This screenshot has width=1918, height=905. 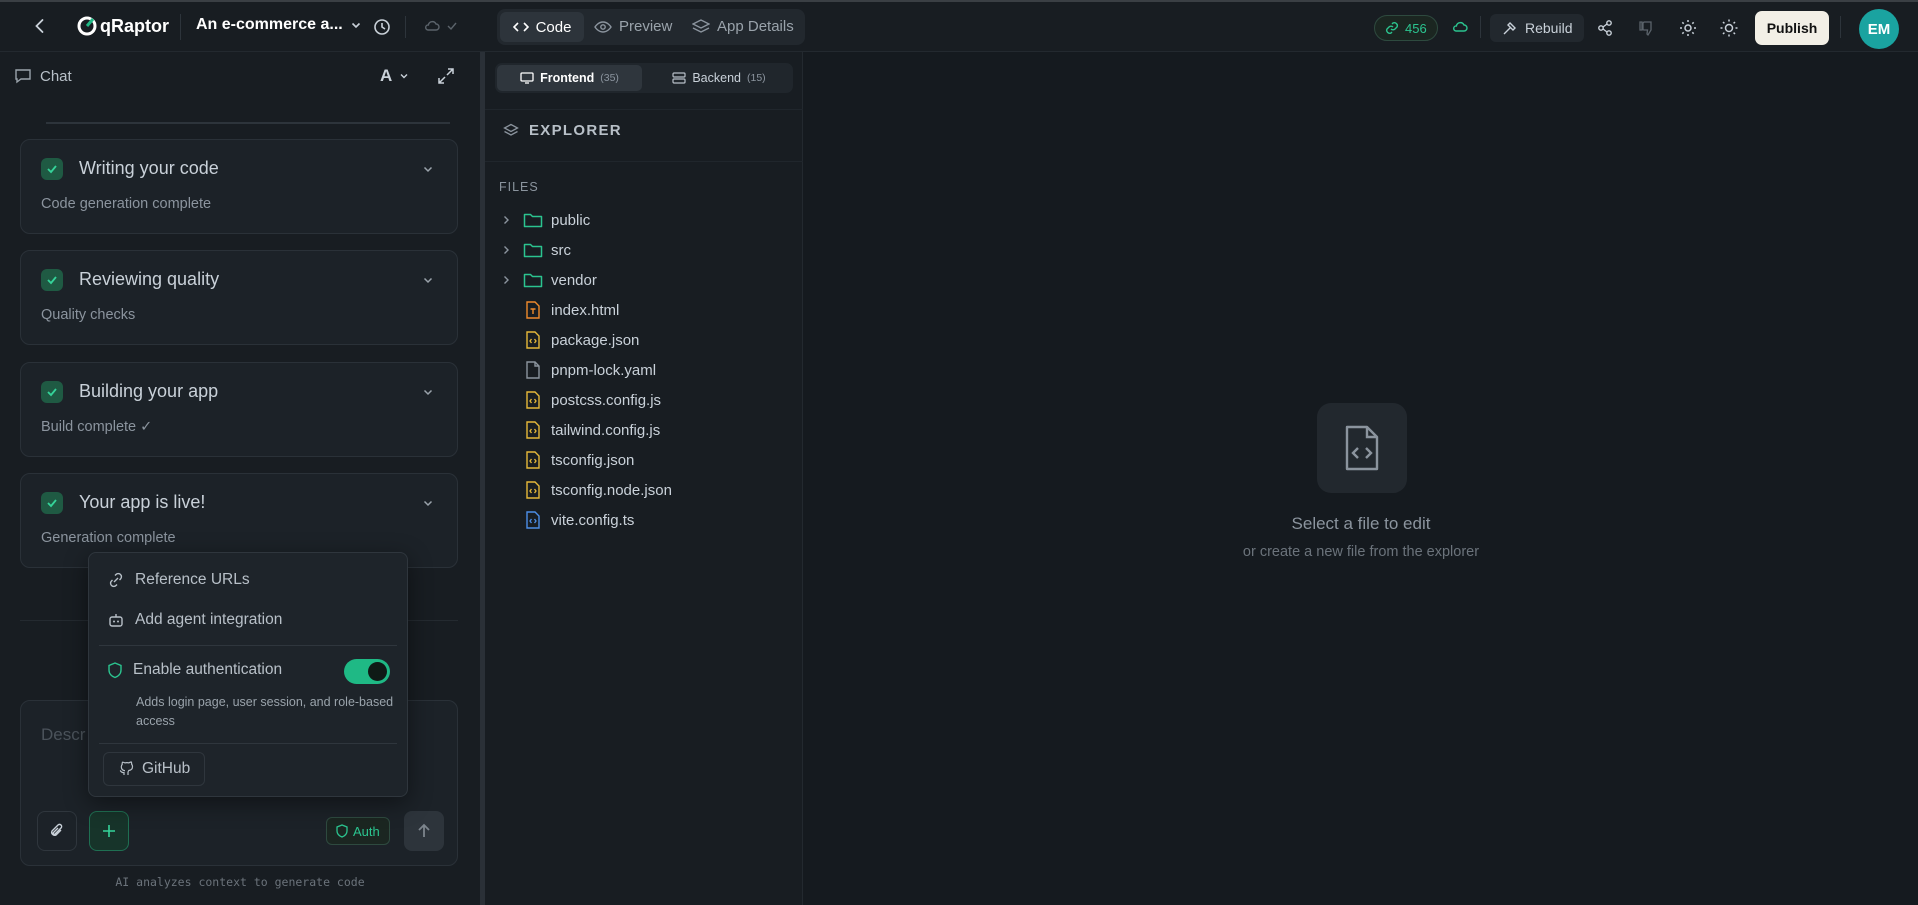 I want to click on cloud-sync-icon, so click(x=1460, y=27).